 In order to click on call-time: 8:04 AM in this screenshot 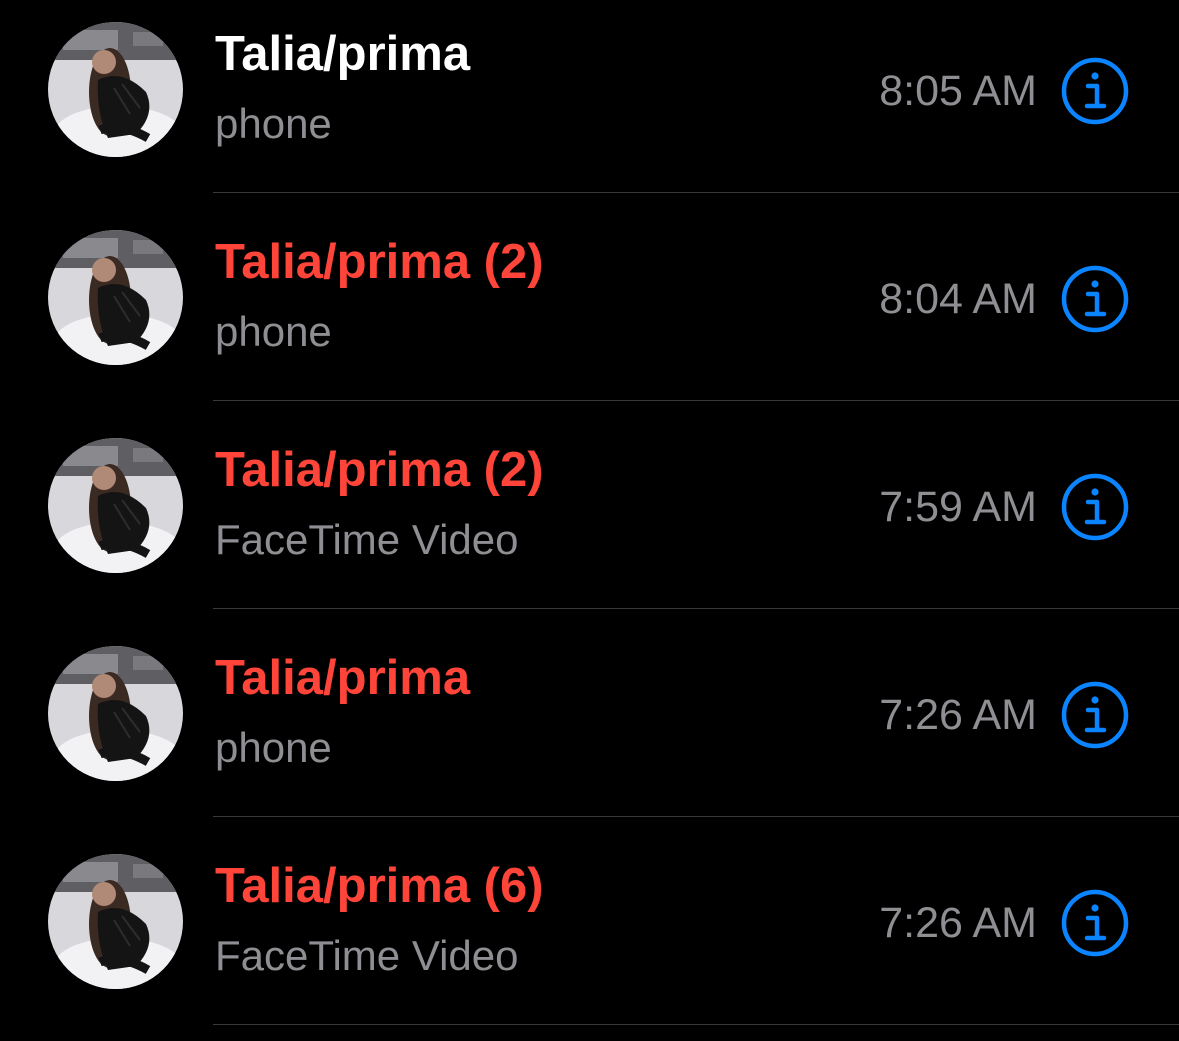, I will do `click(958, 299)`.